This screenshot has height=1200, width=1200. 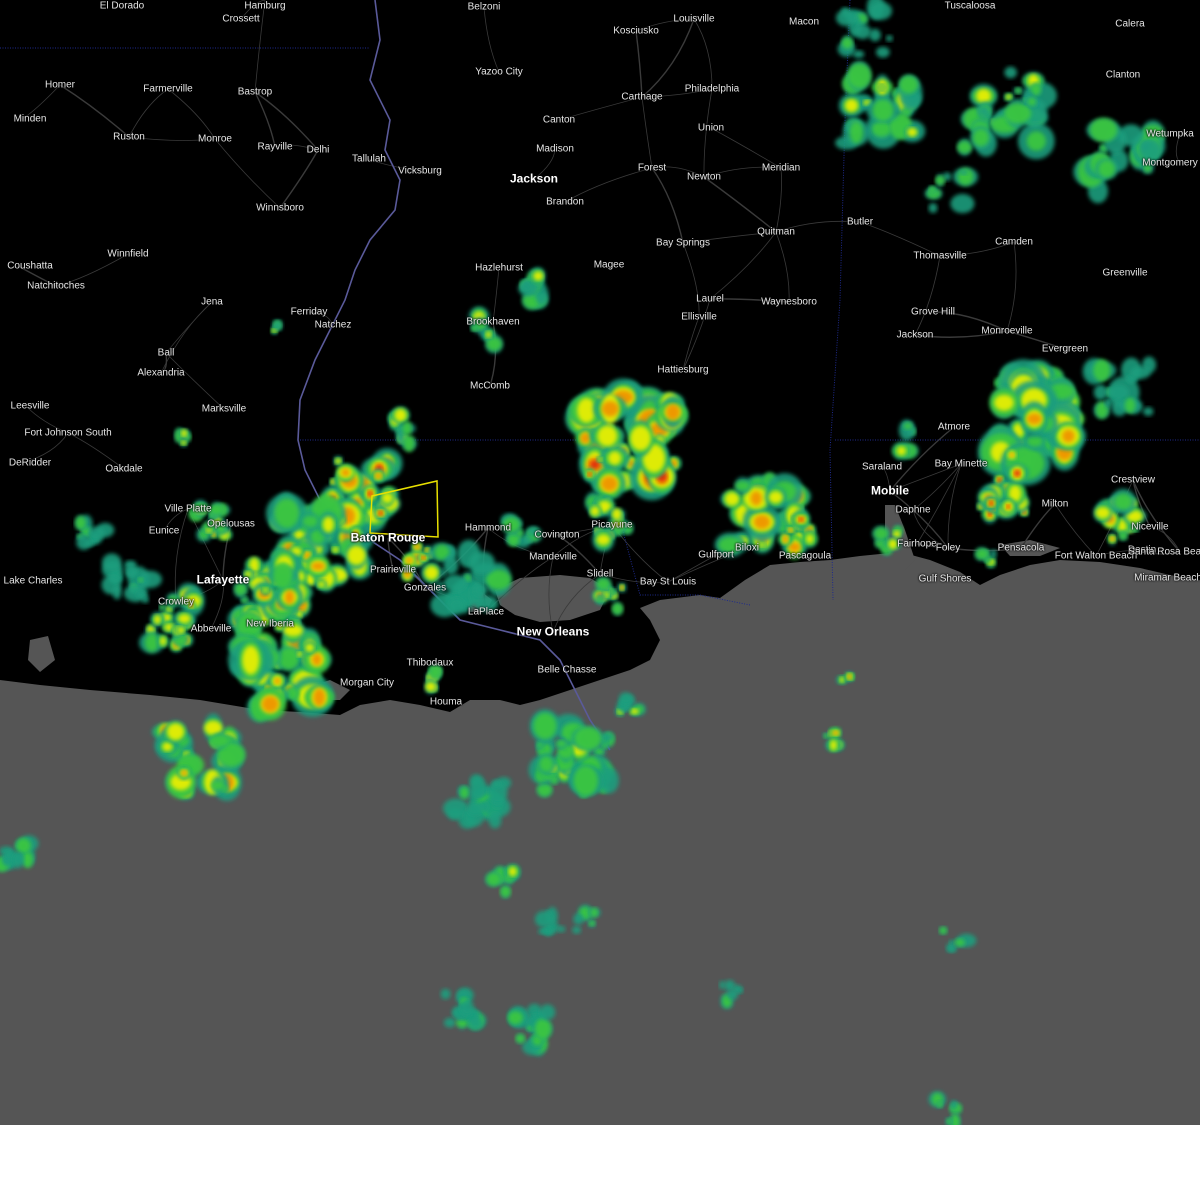 What do you see at coordinates (129, 137) in the screenshot?
I see `place-label: Ruston` at bounding box center [129, 137].